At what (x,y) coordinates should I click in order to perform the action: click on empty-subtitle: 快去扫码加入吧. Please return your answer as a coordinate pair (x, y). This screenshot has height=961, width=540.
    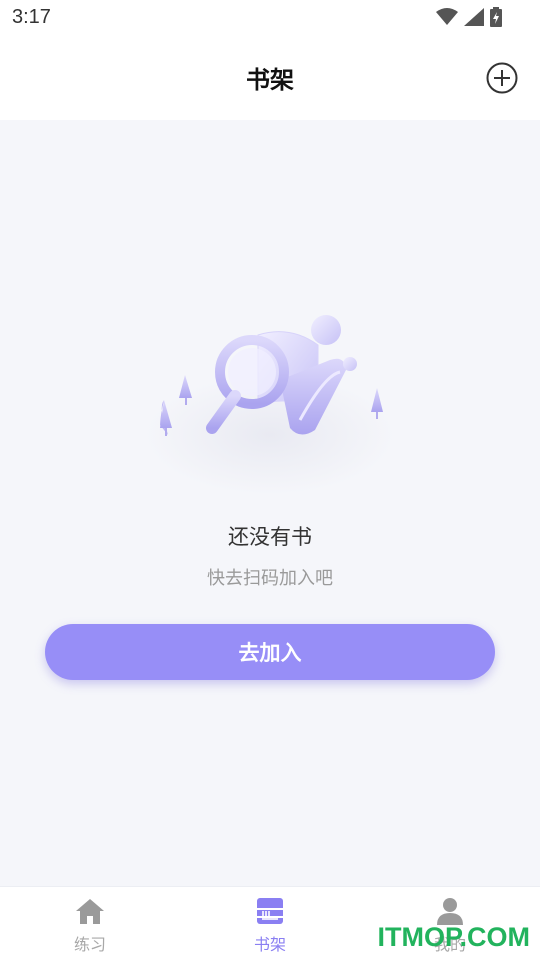
    Looking at the image, I should click on (270, 578).